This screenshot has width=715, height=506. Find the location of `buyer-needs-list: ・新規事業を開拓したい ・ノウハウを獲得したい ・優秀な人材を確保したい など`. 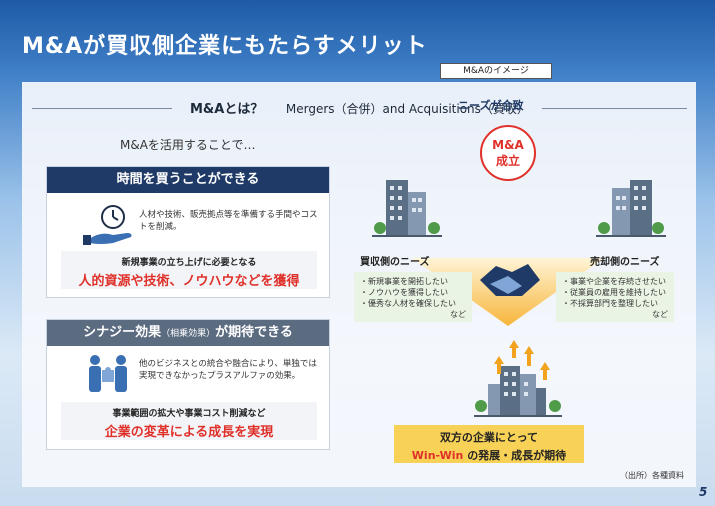

buyer-needs-list: ・新規事業を開拓したい ・ノウハウを獲得したい ・優秀な人材を確保したい など is located at coordinates (413, 297).